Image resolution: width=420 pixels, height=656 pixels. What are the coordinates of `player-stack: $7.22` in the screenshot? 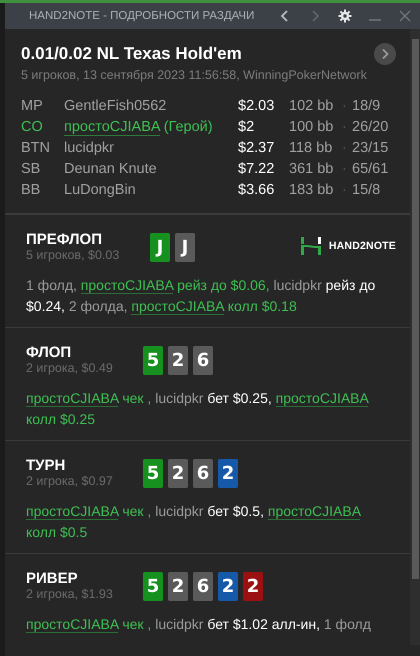 It's located at (257, 169).